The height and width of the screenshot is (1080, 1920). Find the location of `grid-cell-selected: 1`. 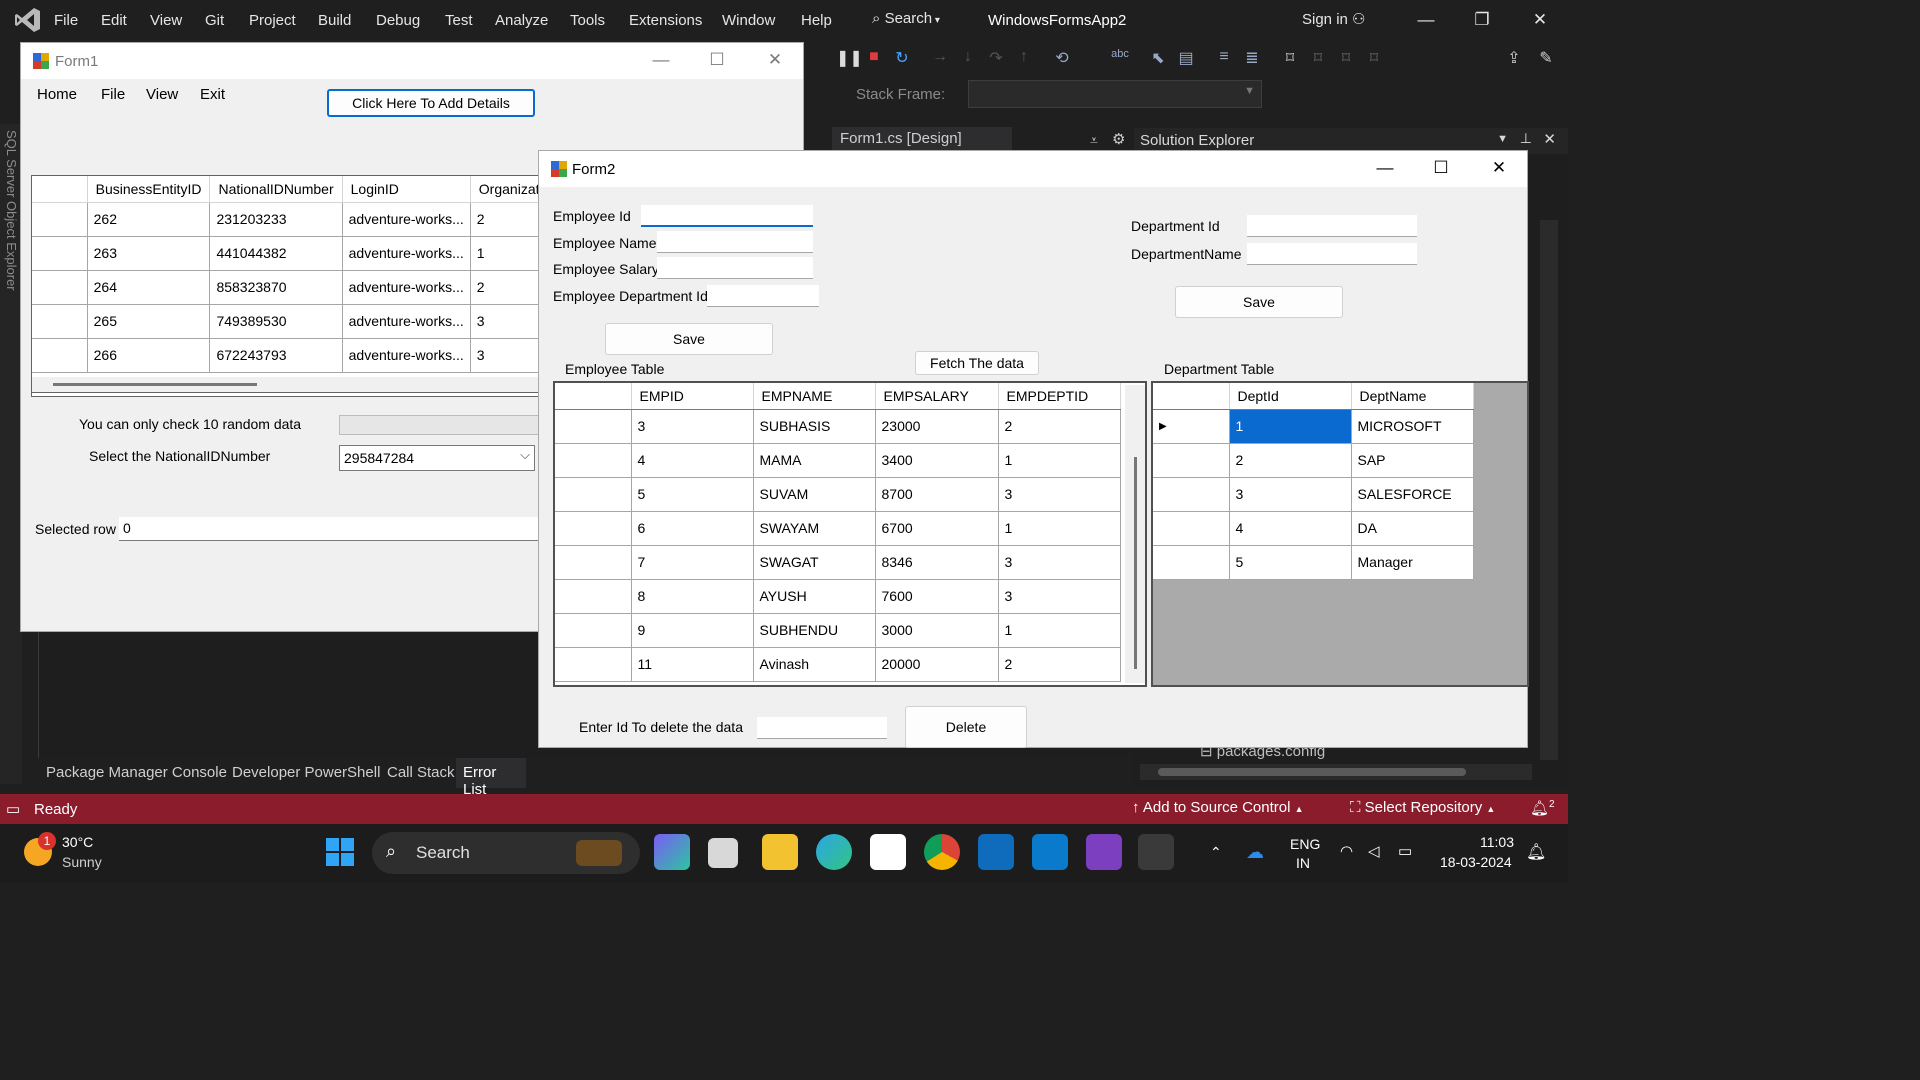

grid-cell-selected: 1 is located at coordinates (1290, 426).